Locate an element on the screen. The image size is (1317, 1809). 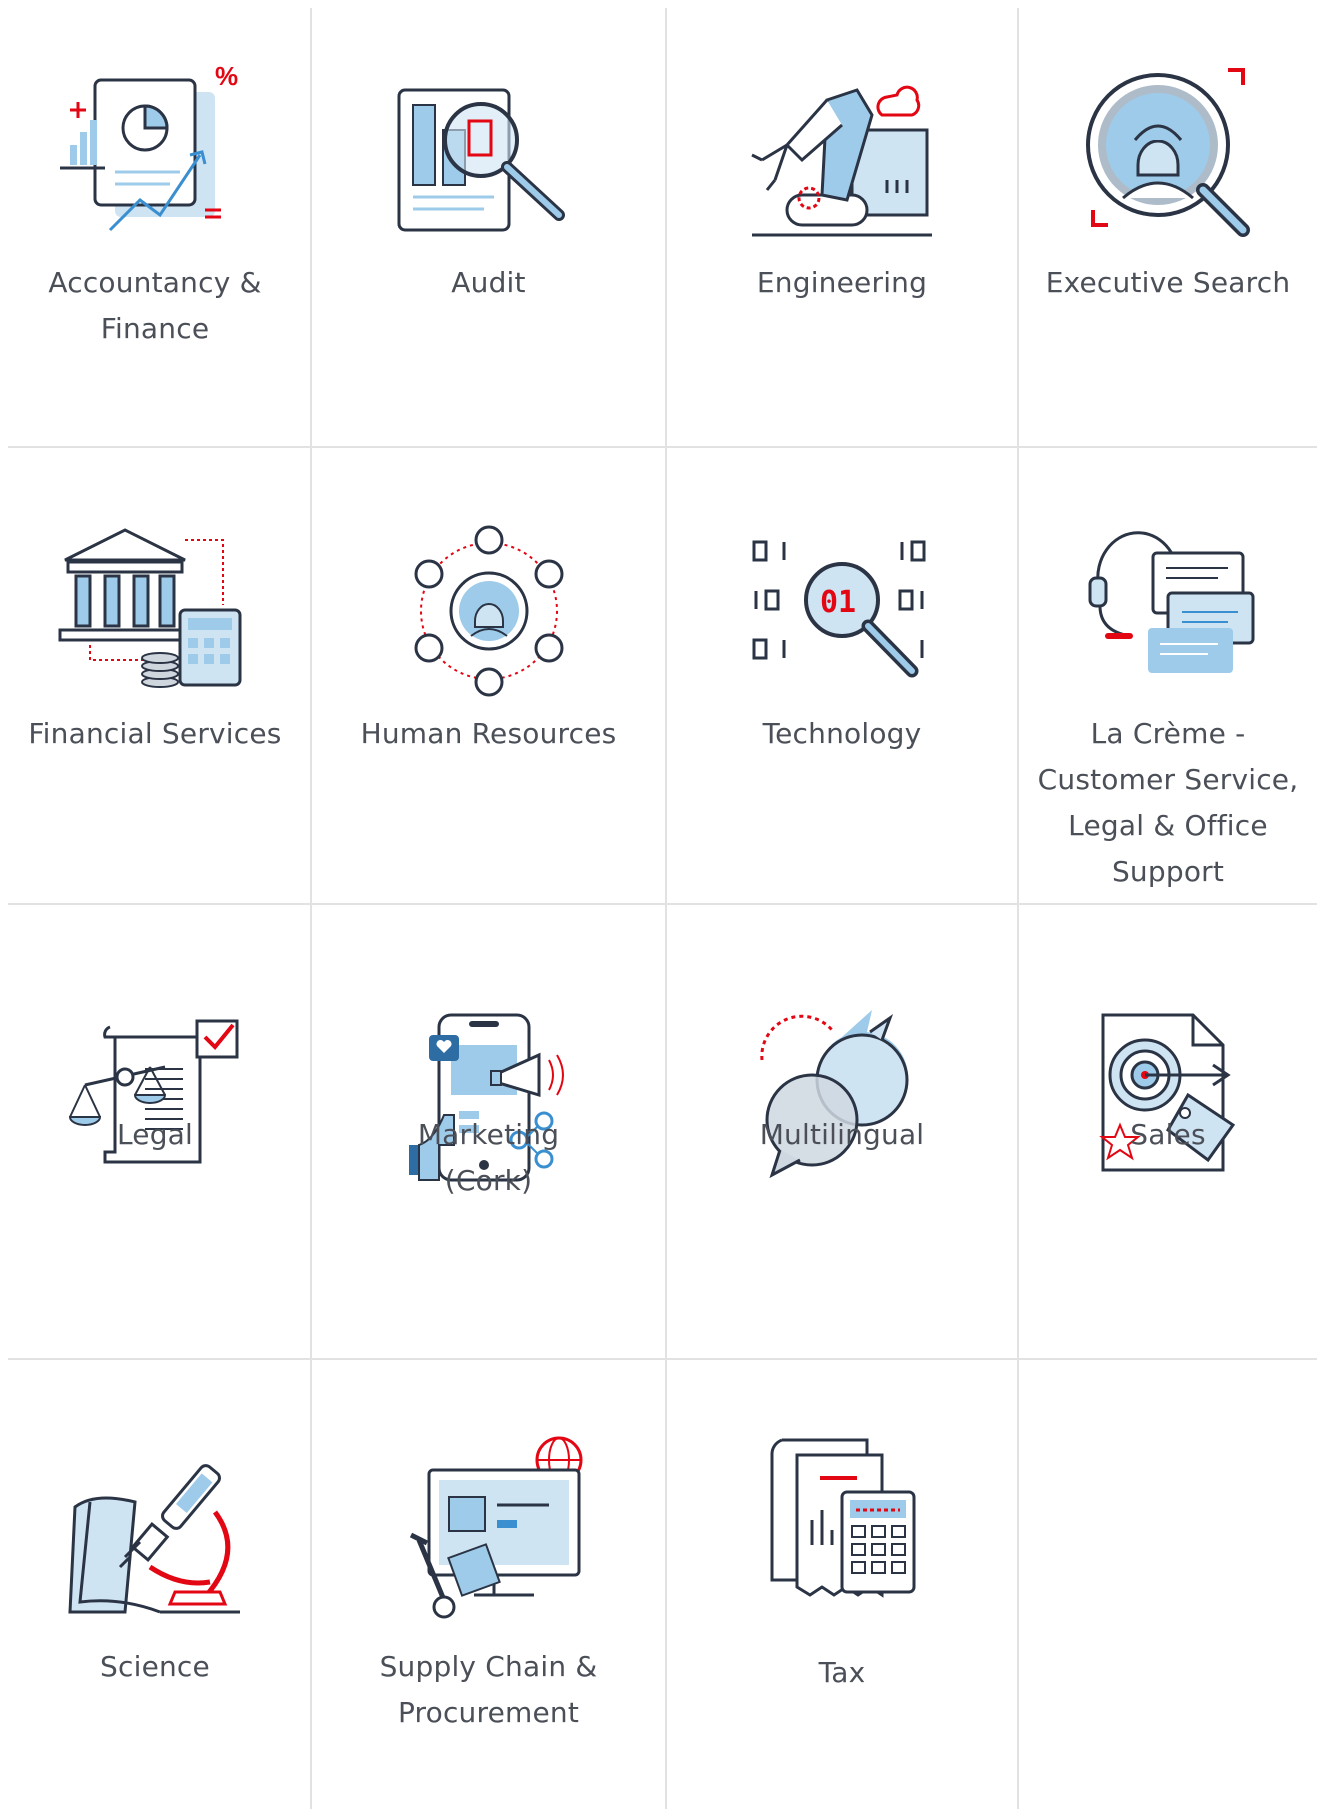
sector-label: Legal is located at coordinates (155, 1134).